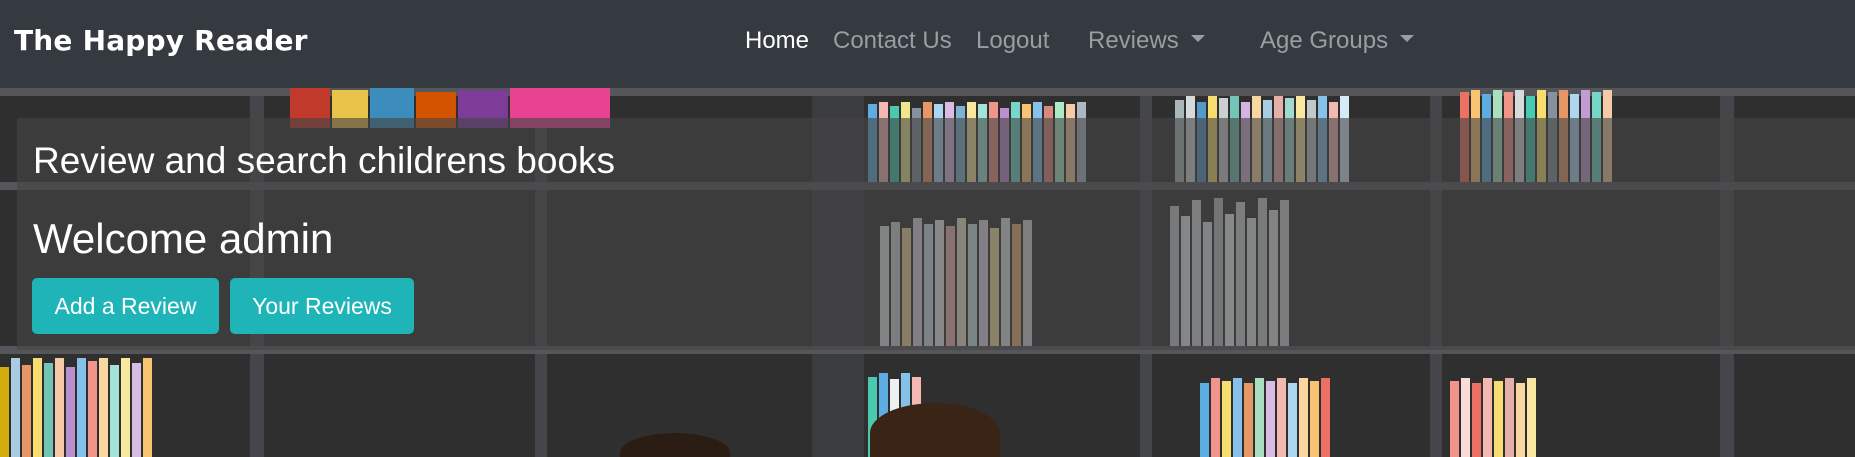 The height and width of the screenshot is (457, 1855). I want to click on nav-home: Home, so click(777, 41).